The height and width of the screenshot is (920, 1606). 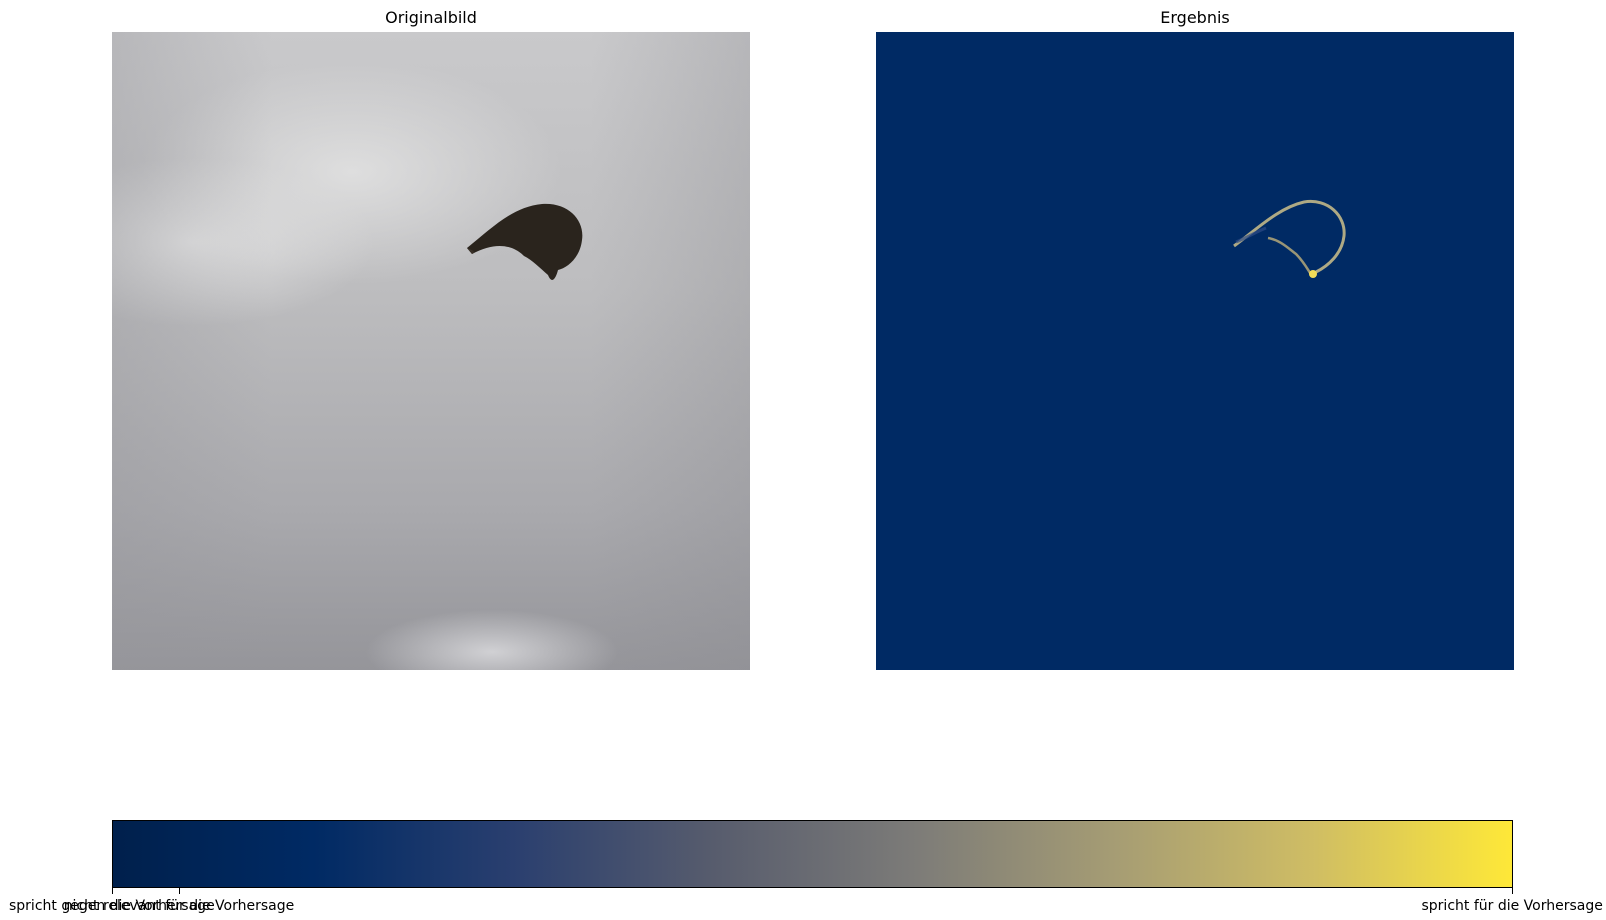 What do you see at coordinates (1289, 238) in the screenshot?
I see `attribution-outline` at bounding box center [1289, 238].